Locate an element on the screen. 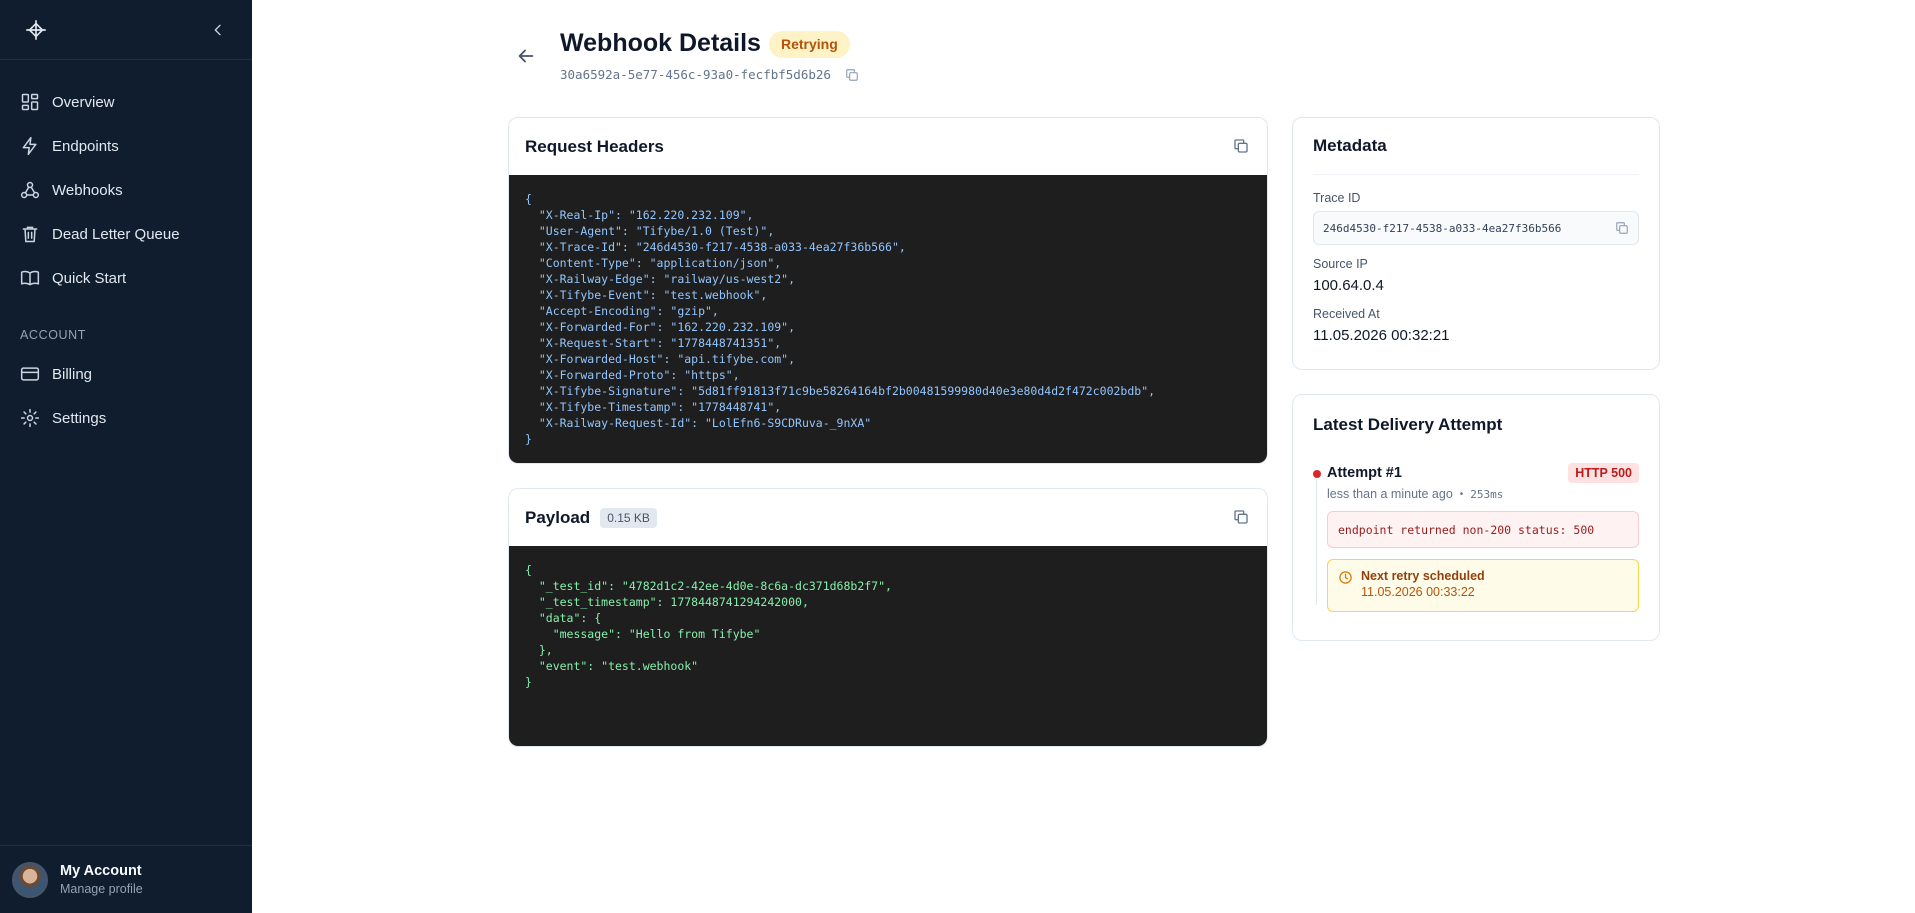  error-status-dot is located at coordinates (1317, 474).